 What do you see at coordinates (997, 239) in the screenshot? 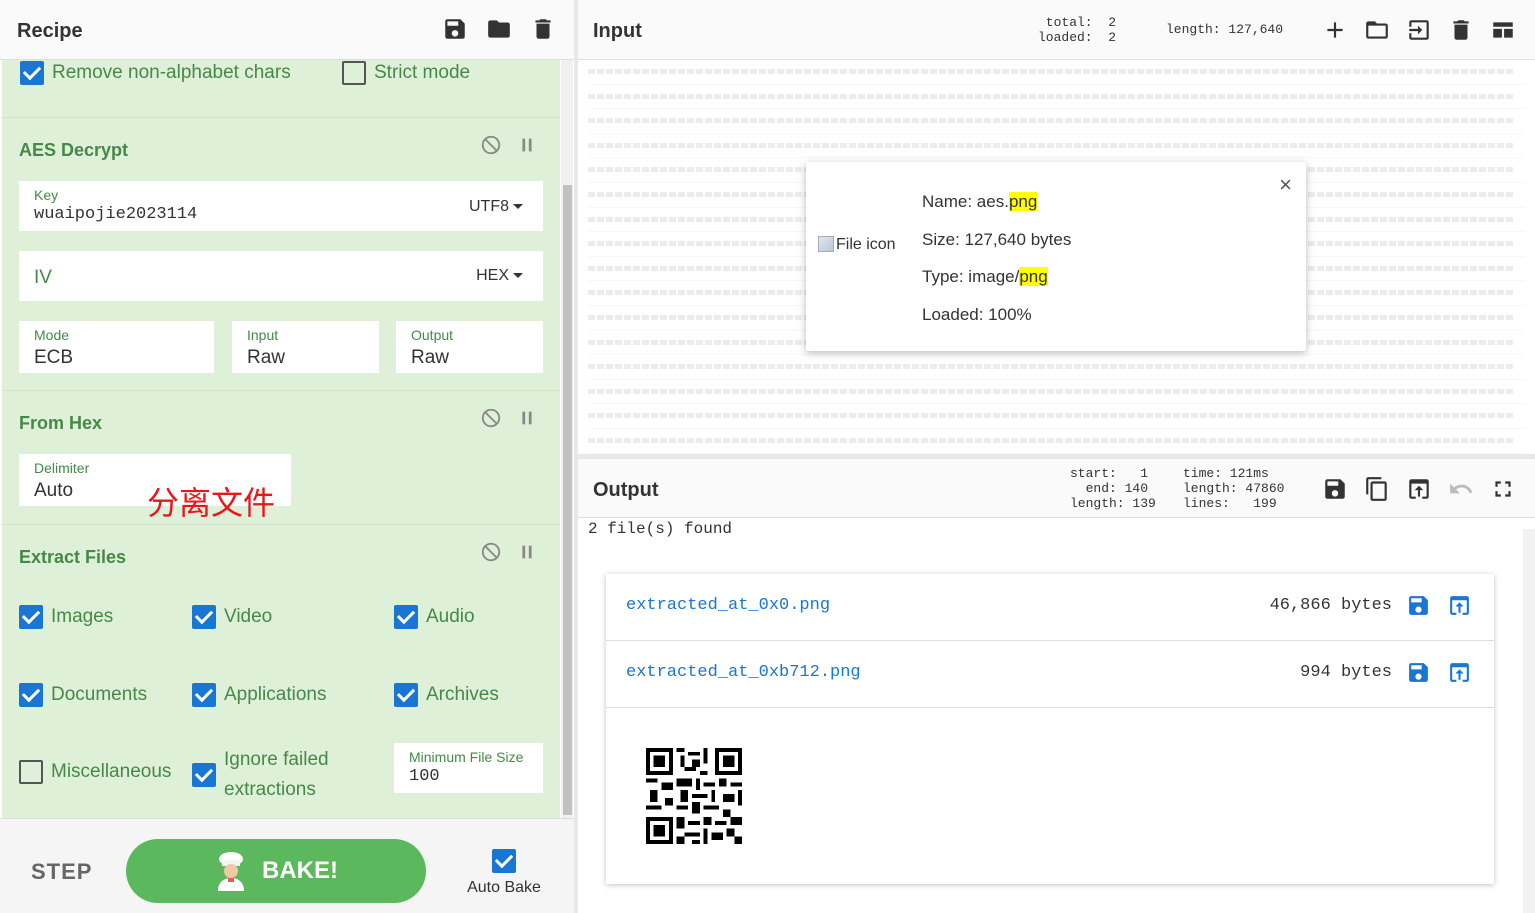
I see `file-size: Size: 127,640 bytes` at bounding box center [997, 239].